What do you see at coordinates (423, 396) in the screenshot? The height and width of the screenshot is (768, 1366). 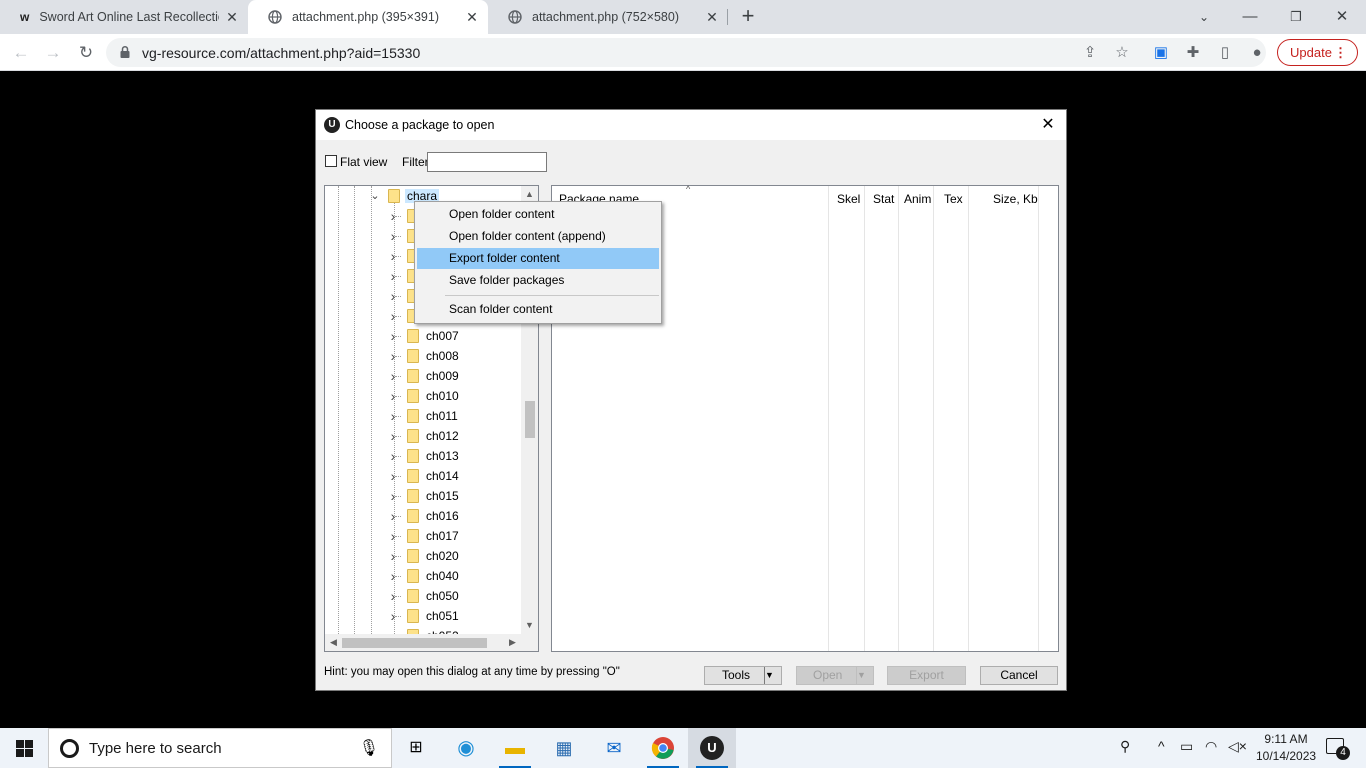 I see `tree-item: › ch010` at bounding box center [423, 396].